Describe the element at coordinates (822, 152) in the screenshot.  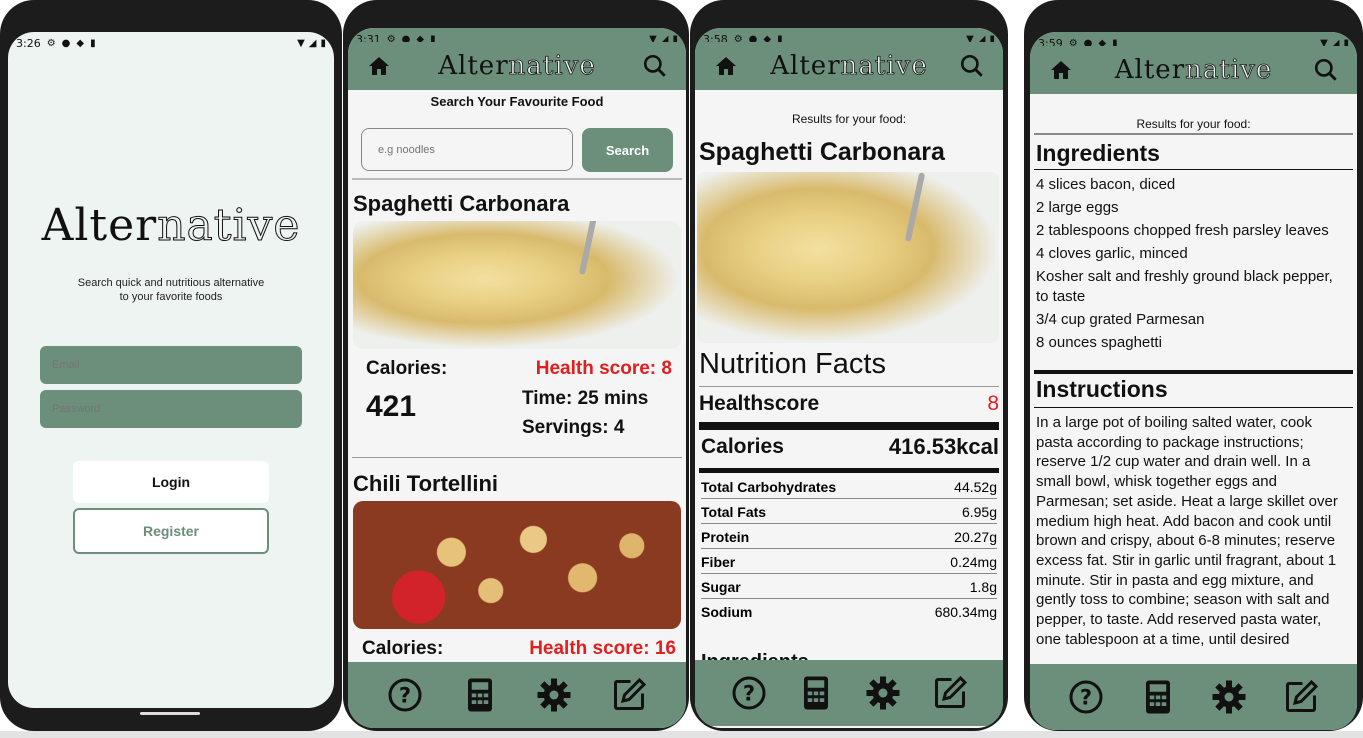
I see `recipe-title: Spaghetti Carbonara` at that location.